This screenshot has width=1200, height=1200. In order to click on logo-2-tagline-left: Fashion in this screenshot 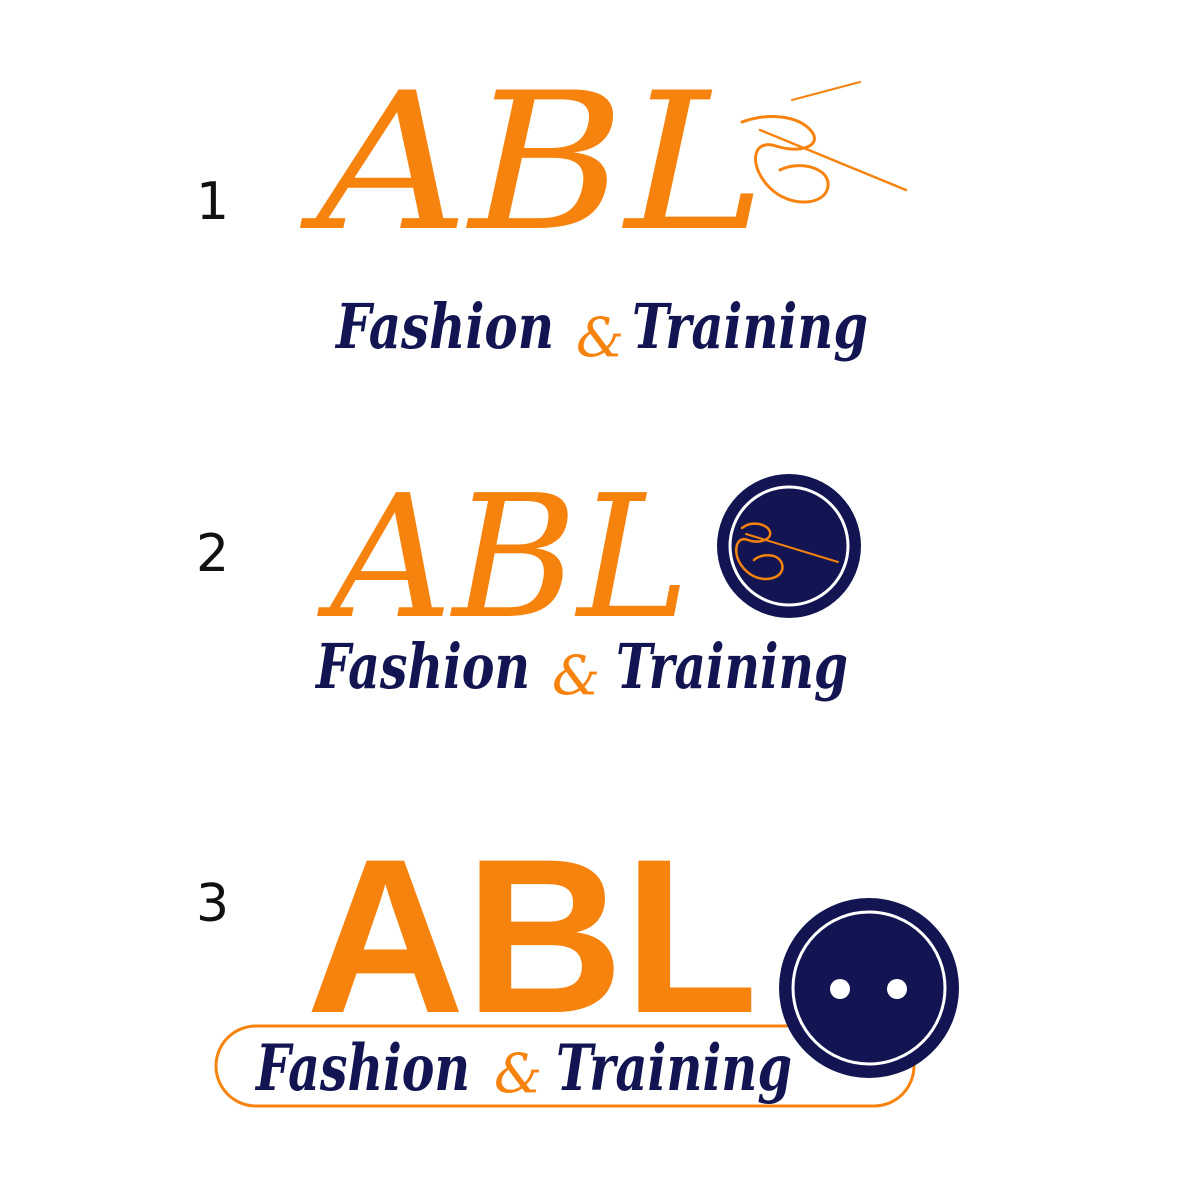, I will do `click(422, 666)`.